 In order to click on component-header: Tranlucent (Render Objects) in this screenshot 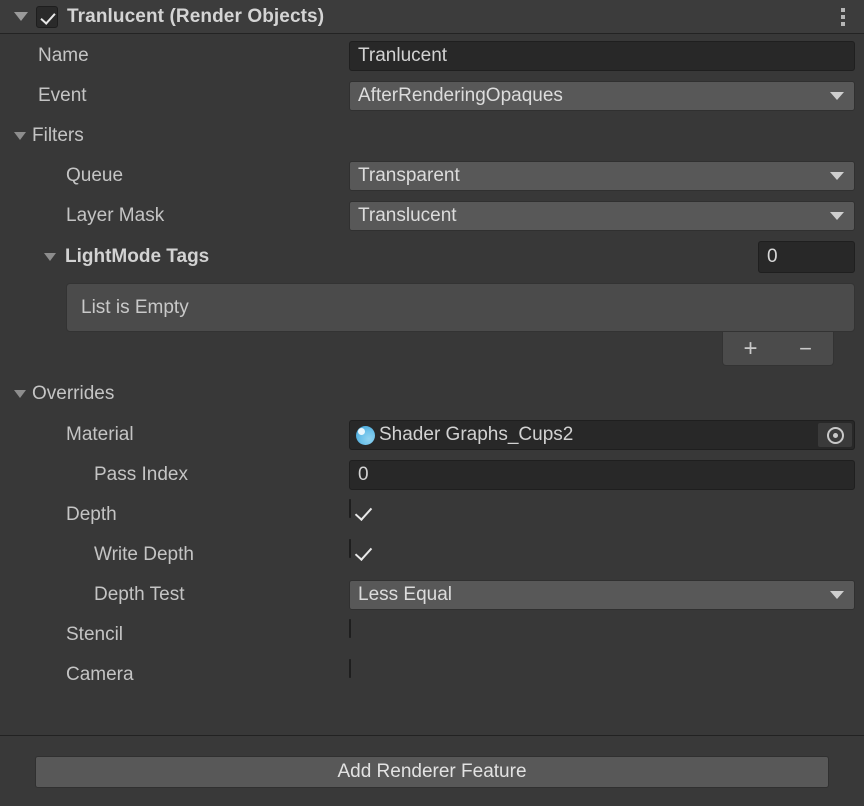, I will do `click(432, 17)`.